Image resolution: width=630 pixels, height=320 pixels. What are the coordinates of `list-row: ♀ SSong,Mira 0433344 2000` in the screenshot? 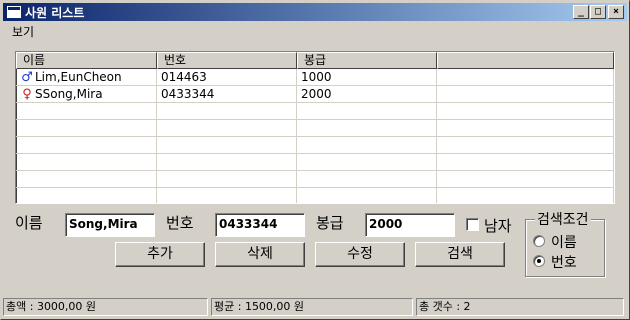 It's located at (315, 94).